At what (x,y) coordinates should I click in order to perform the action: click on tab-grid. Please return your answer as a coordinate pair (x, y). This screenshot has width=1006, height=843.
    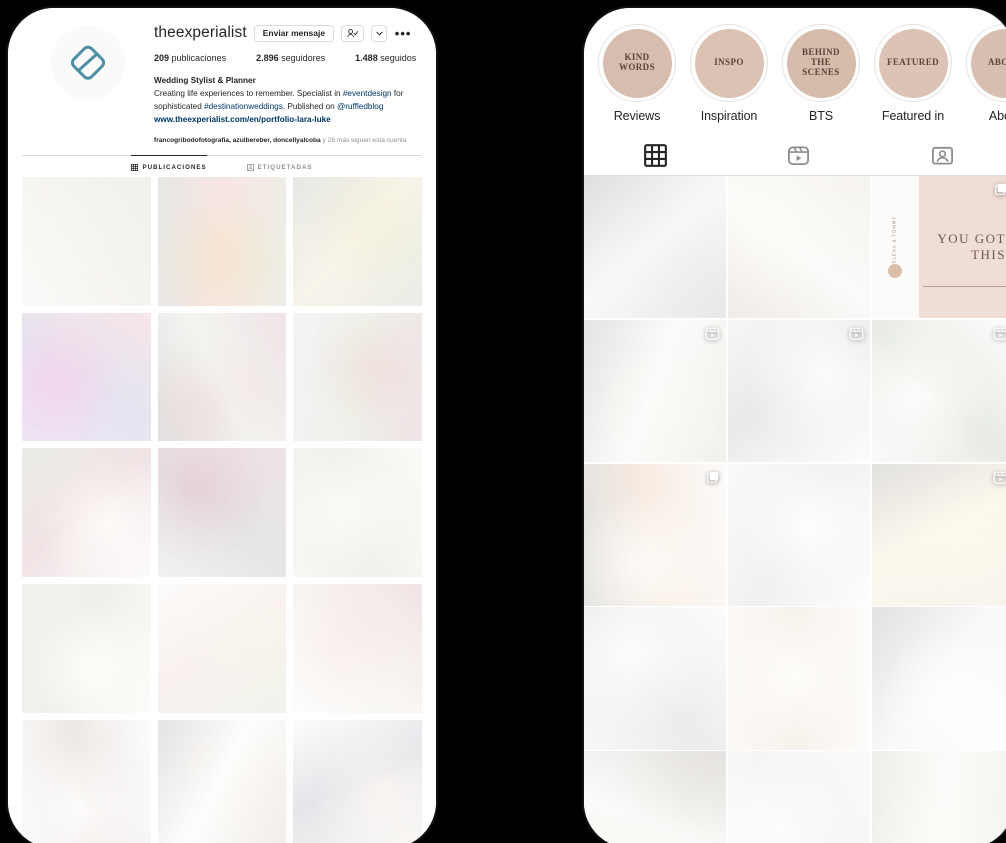
    Looking at the image, I should click on (655, 155).